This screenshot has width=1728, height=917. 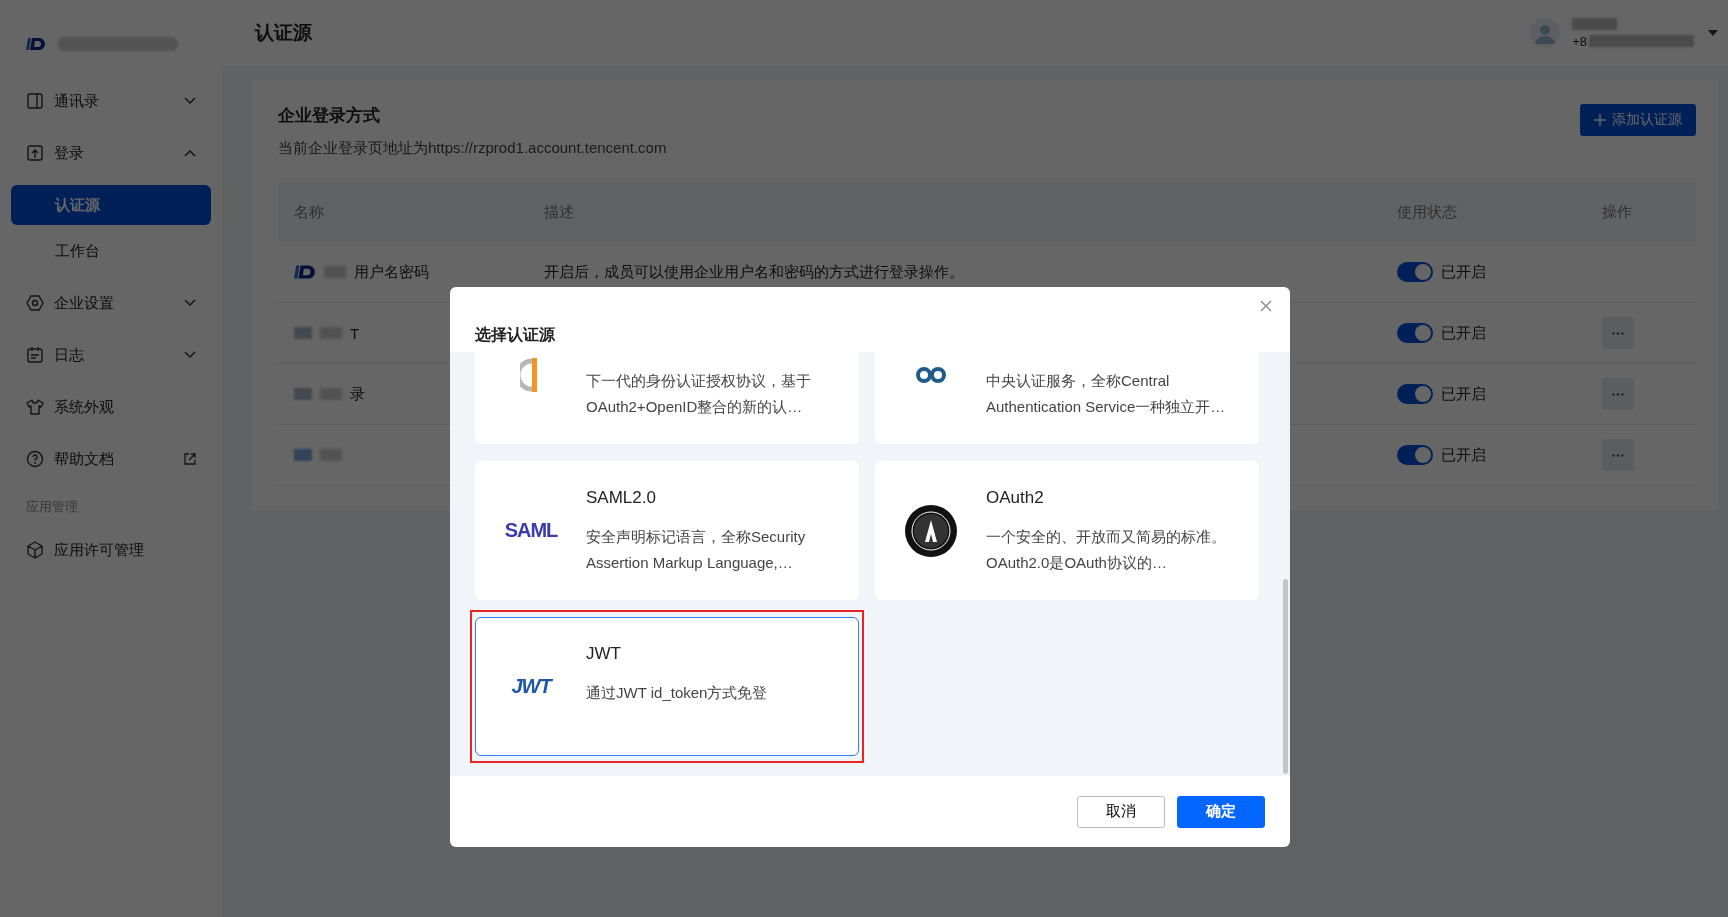 What do you see at coordinates (1713, 33) in the screenshot?
I see `caret-icon` at bounding box center [1713, 33].